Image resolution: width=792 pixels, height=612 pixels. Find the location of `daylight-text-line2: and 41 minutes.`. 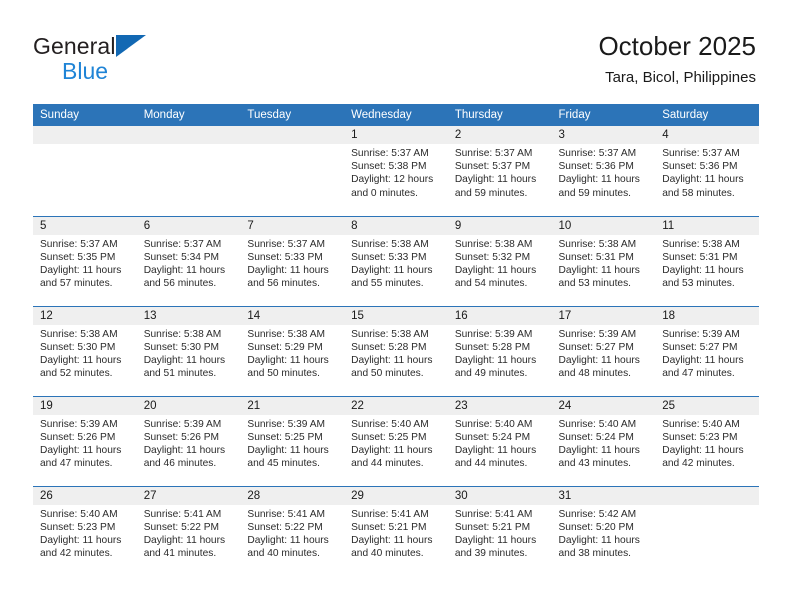

daylight-text-line2: and 41 minutes. is located at coordinates (180, 554).